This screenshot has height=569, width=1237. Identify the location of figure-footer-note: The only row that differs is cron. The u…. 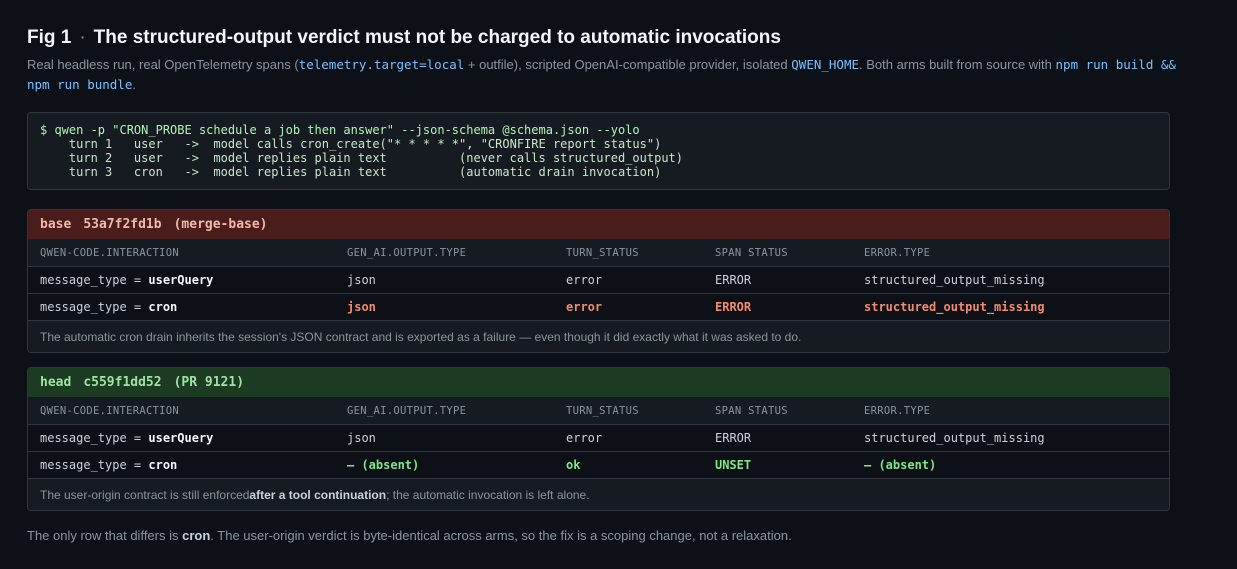
(409, 535).